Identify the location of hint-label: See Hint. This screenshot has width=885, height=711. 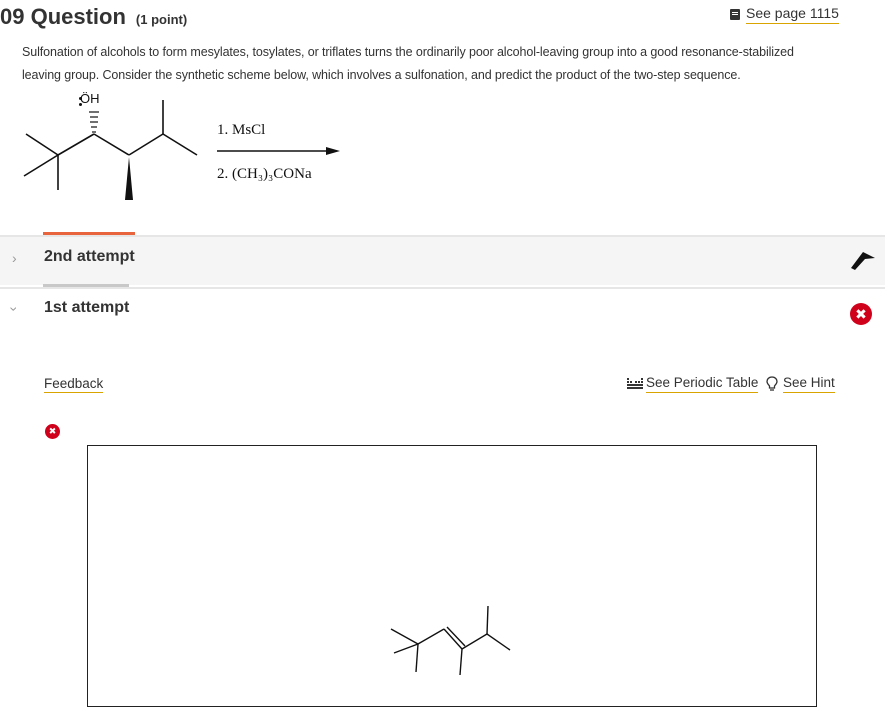
(809, 384).